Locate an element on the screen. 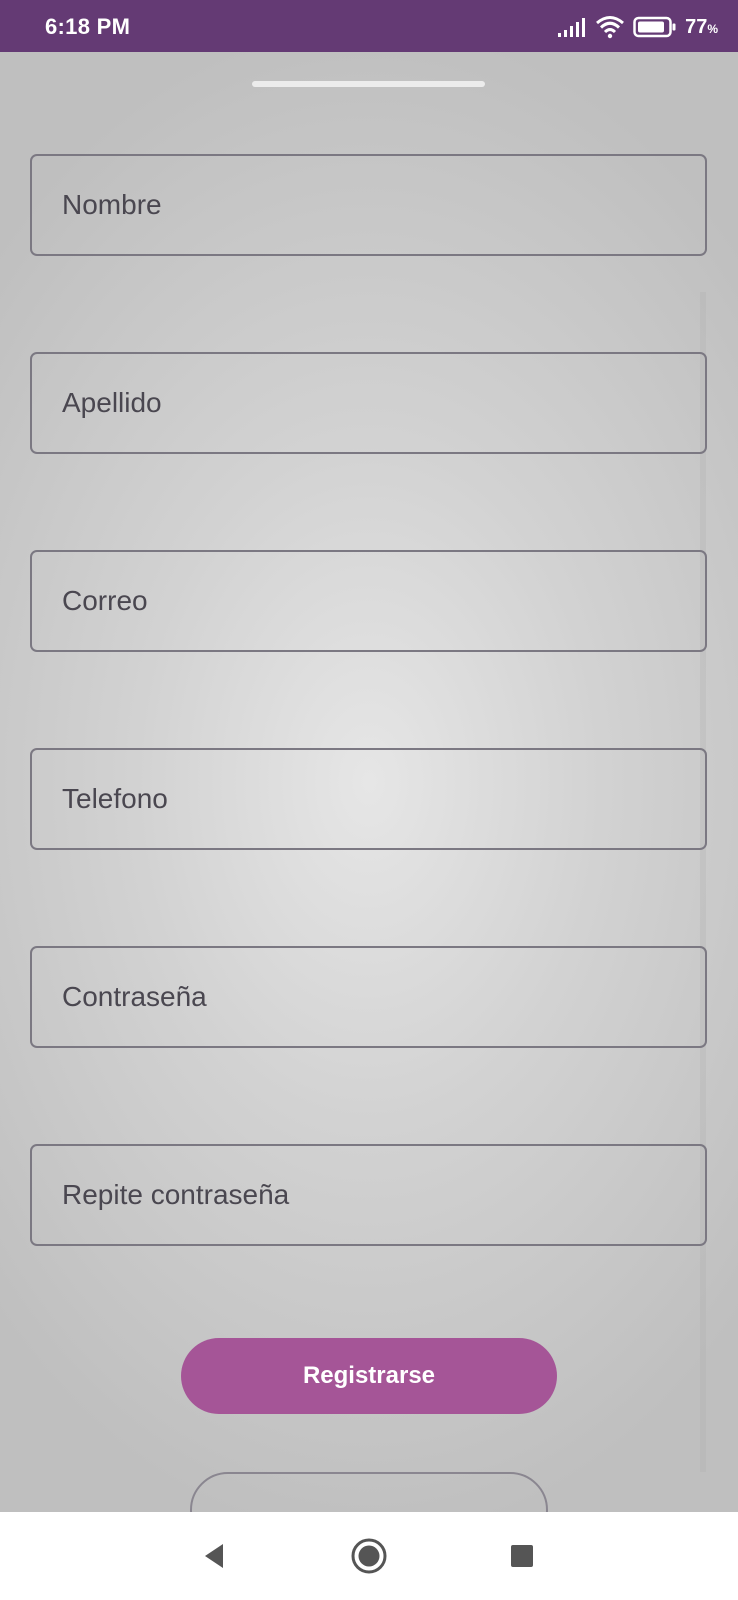 The width and height of the screenshot is (738, 1600). password-field is located at coordinates (368, 997).